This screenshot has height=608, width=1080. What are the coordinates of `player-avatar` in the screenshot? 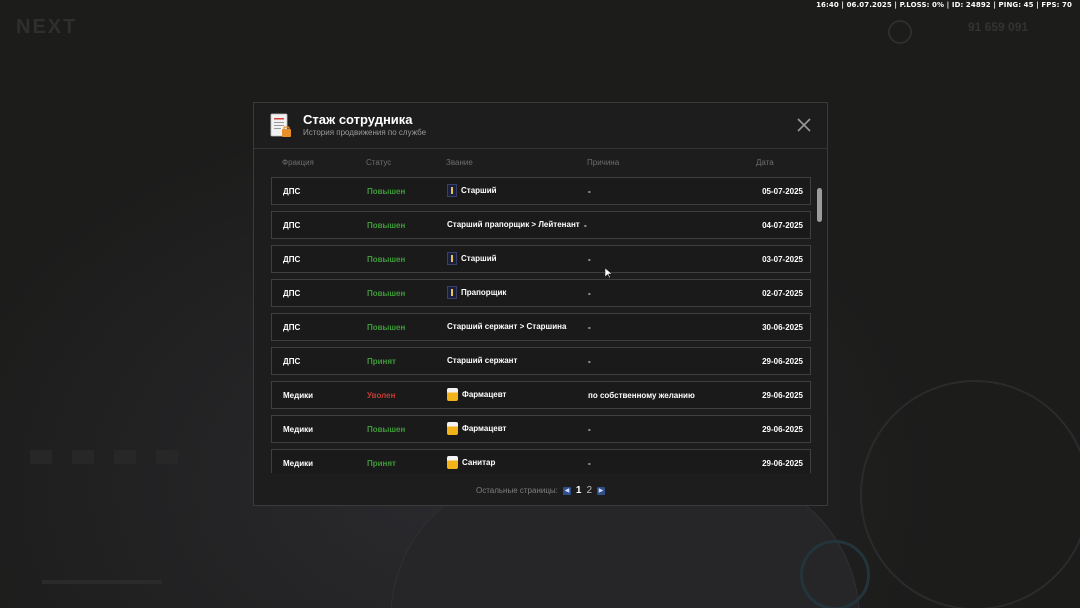 It's located at (900, 32).